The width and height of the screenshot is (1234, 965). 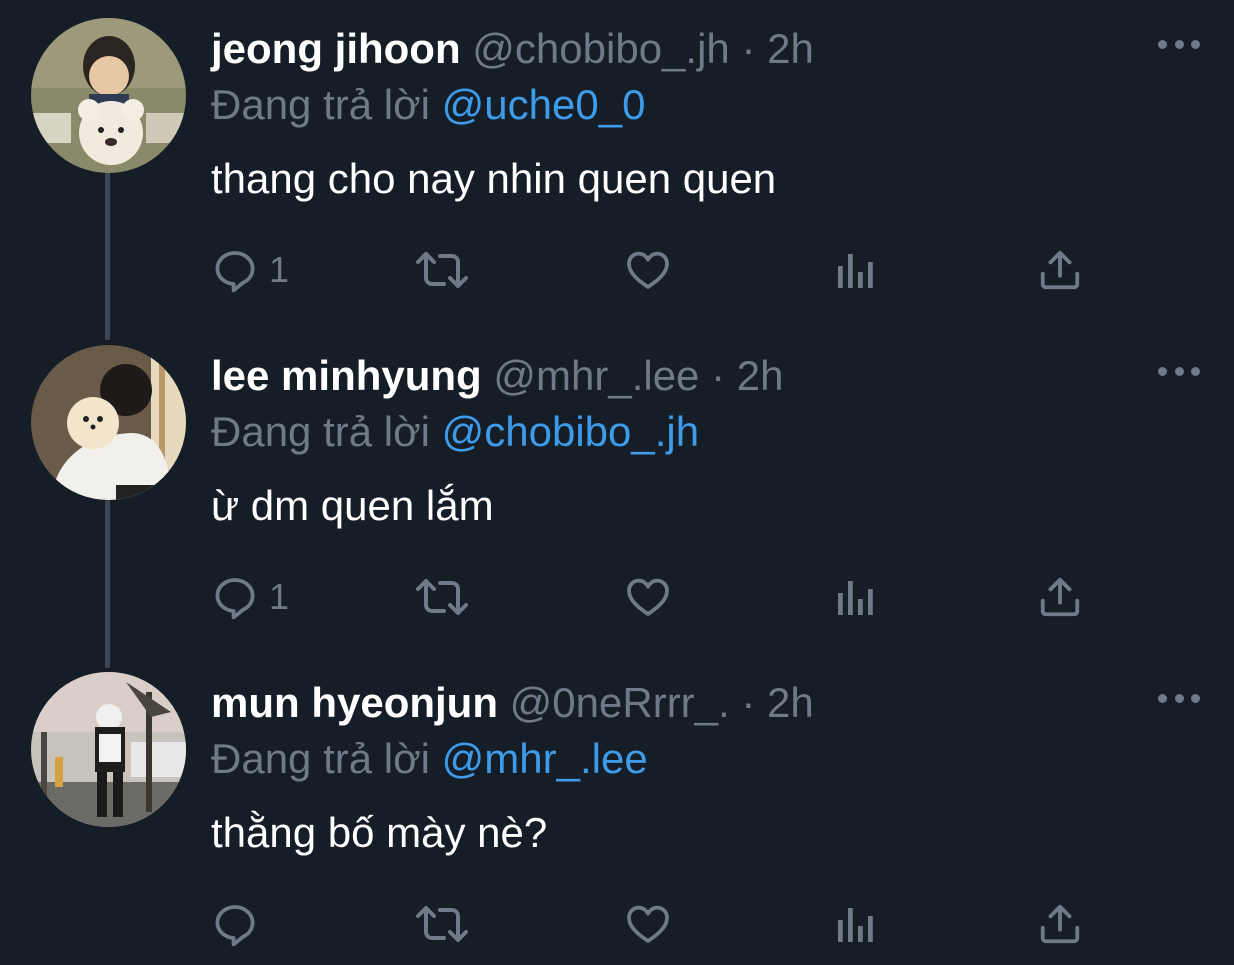 I want to click on mention-link: @chobibo_.jh, so click(x=570, y=431).